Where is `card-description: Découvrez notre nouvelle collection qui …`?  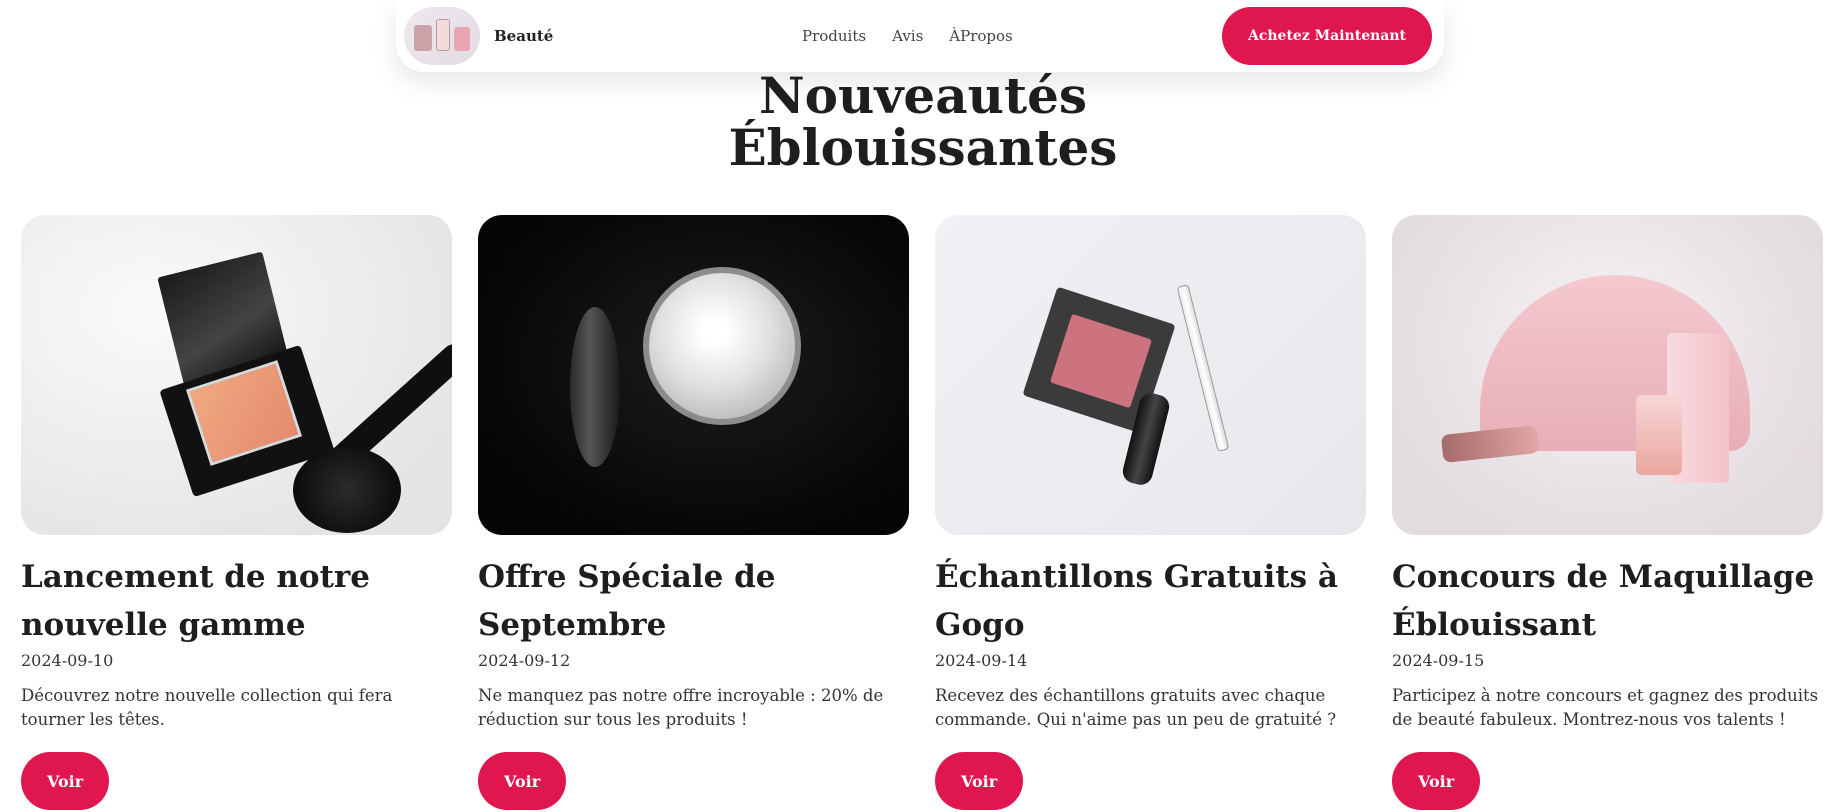
card-description: Découvrez notre nouvelle collection qui … is located at coordinates (207, 707).